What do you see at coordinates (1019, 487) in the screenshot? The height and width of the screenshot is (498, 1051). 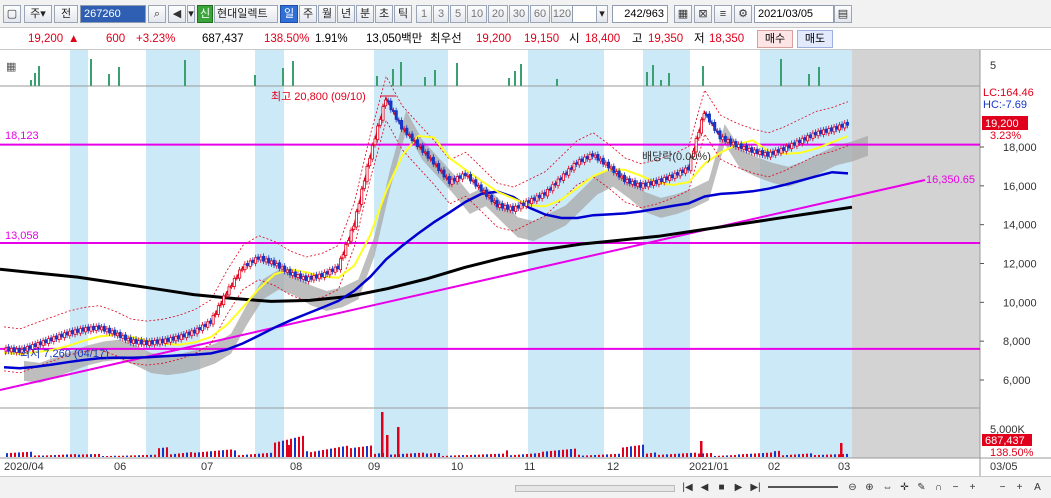 I see `font-icon: +` at bounding box center [1019, 487].